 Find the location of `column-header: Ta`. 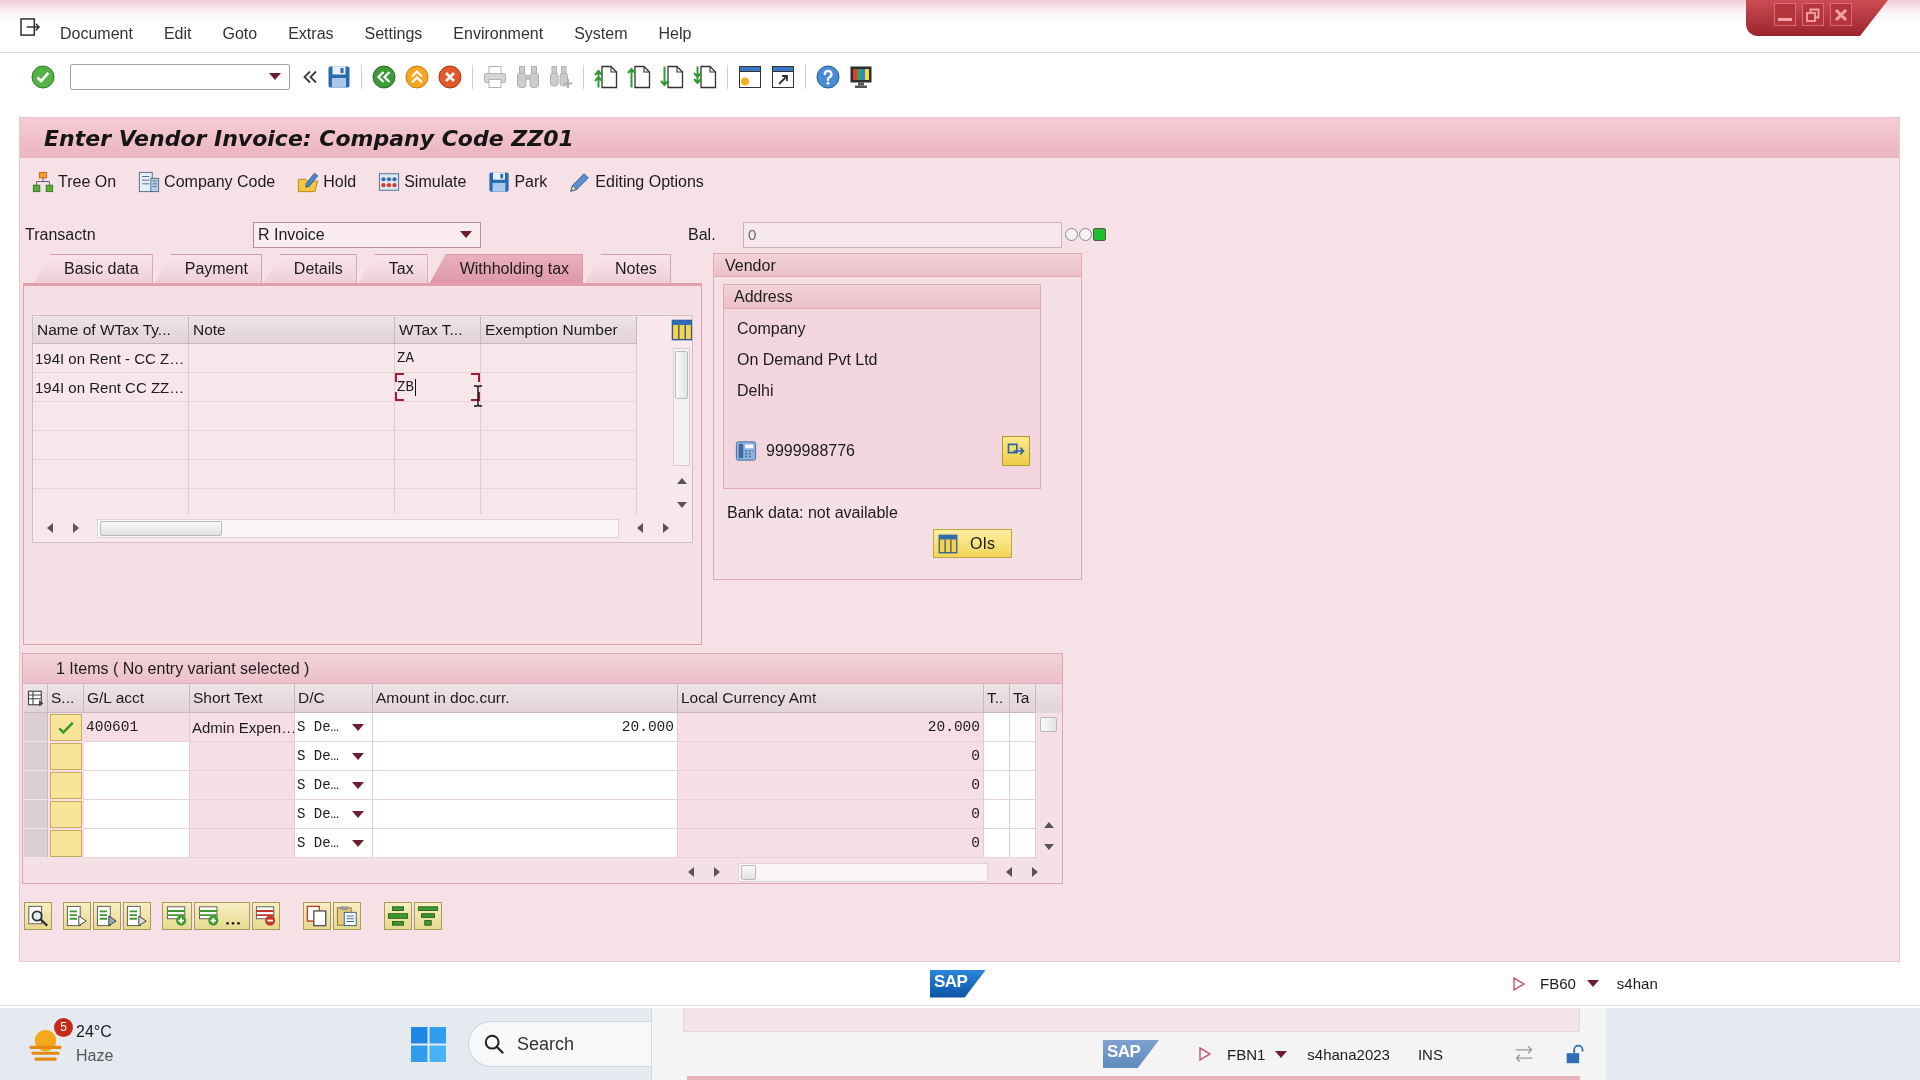

column-header: Ta is located at coordinates (1023, 698).